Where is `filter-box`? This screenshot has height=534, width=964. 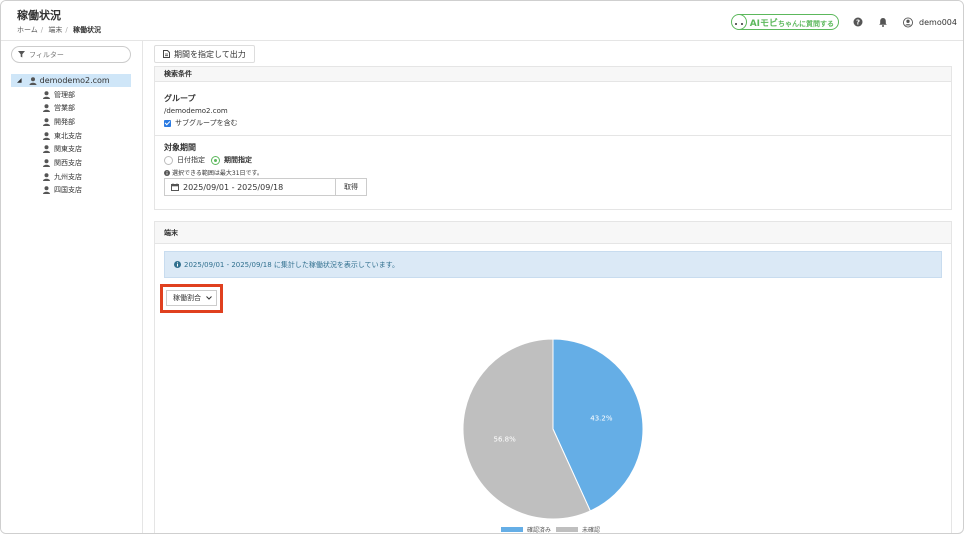
filter-box is located at coordinates (71, 54).